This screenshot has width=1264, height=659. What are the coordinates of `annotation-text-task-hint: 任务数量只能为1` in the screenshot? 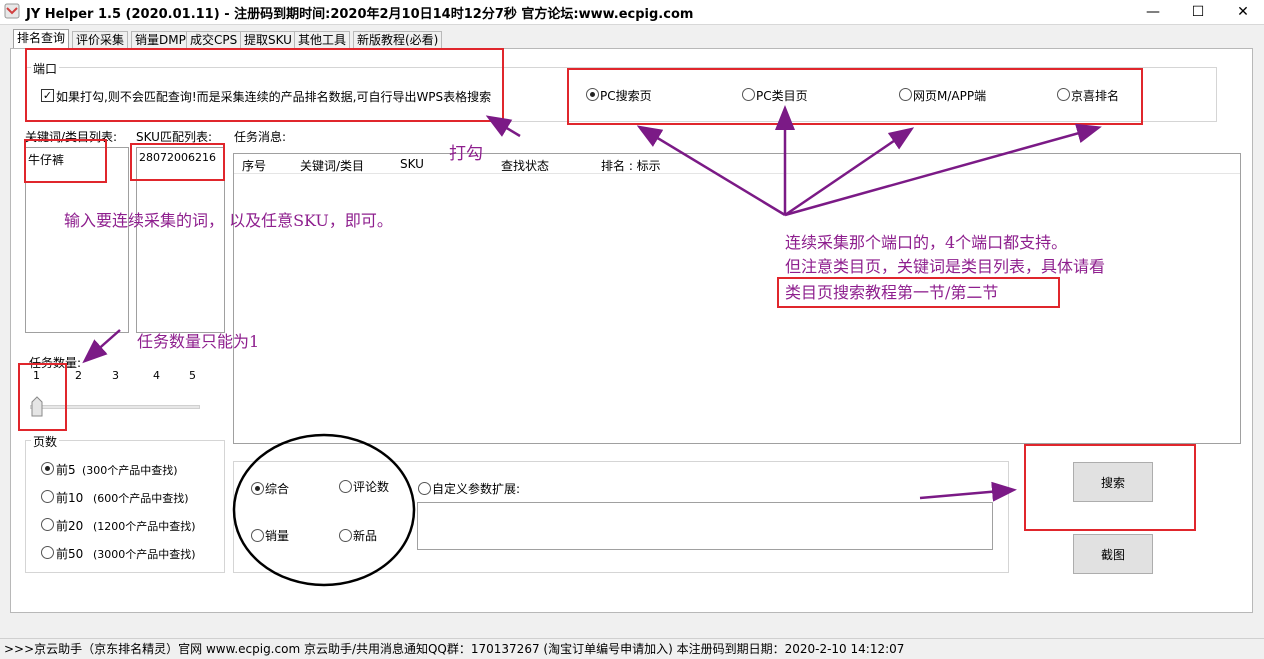 It's located at (198, 341).